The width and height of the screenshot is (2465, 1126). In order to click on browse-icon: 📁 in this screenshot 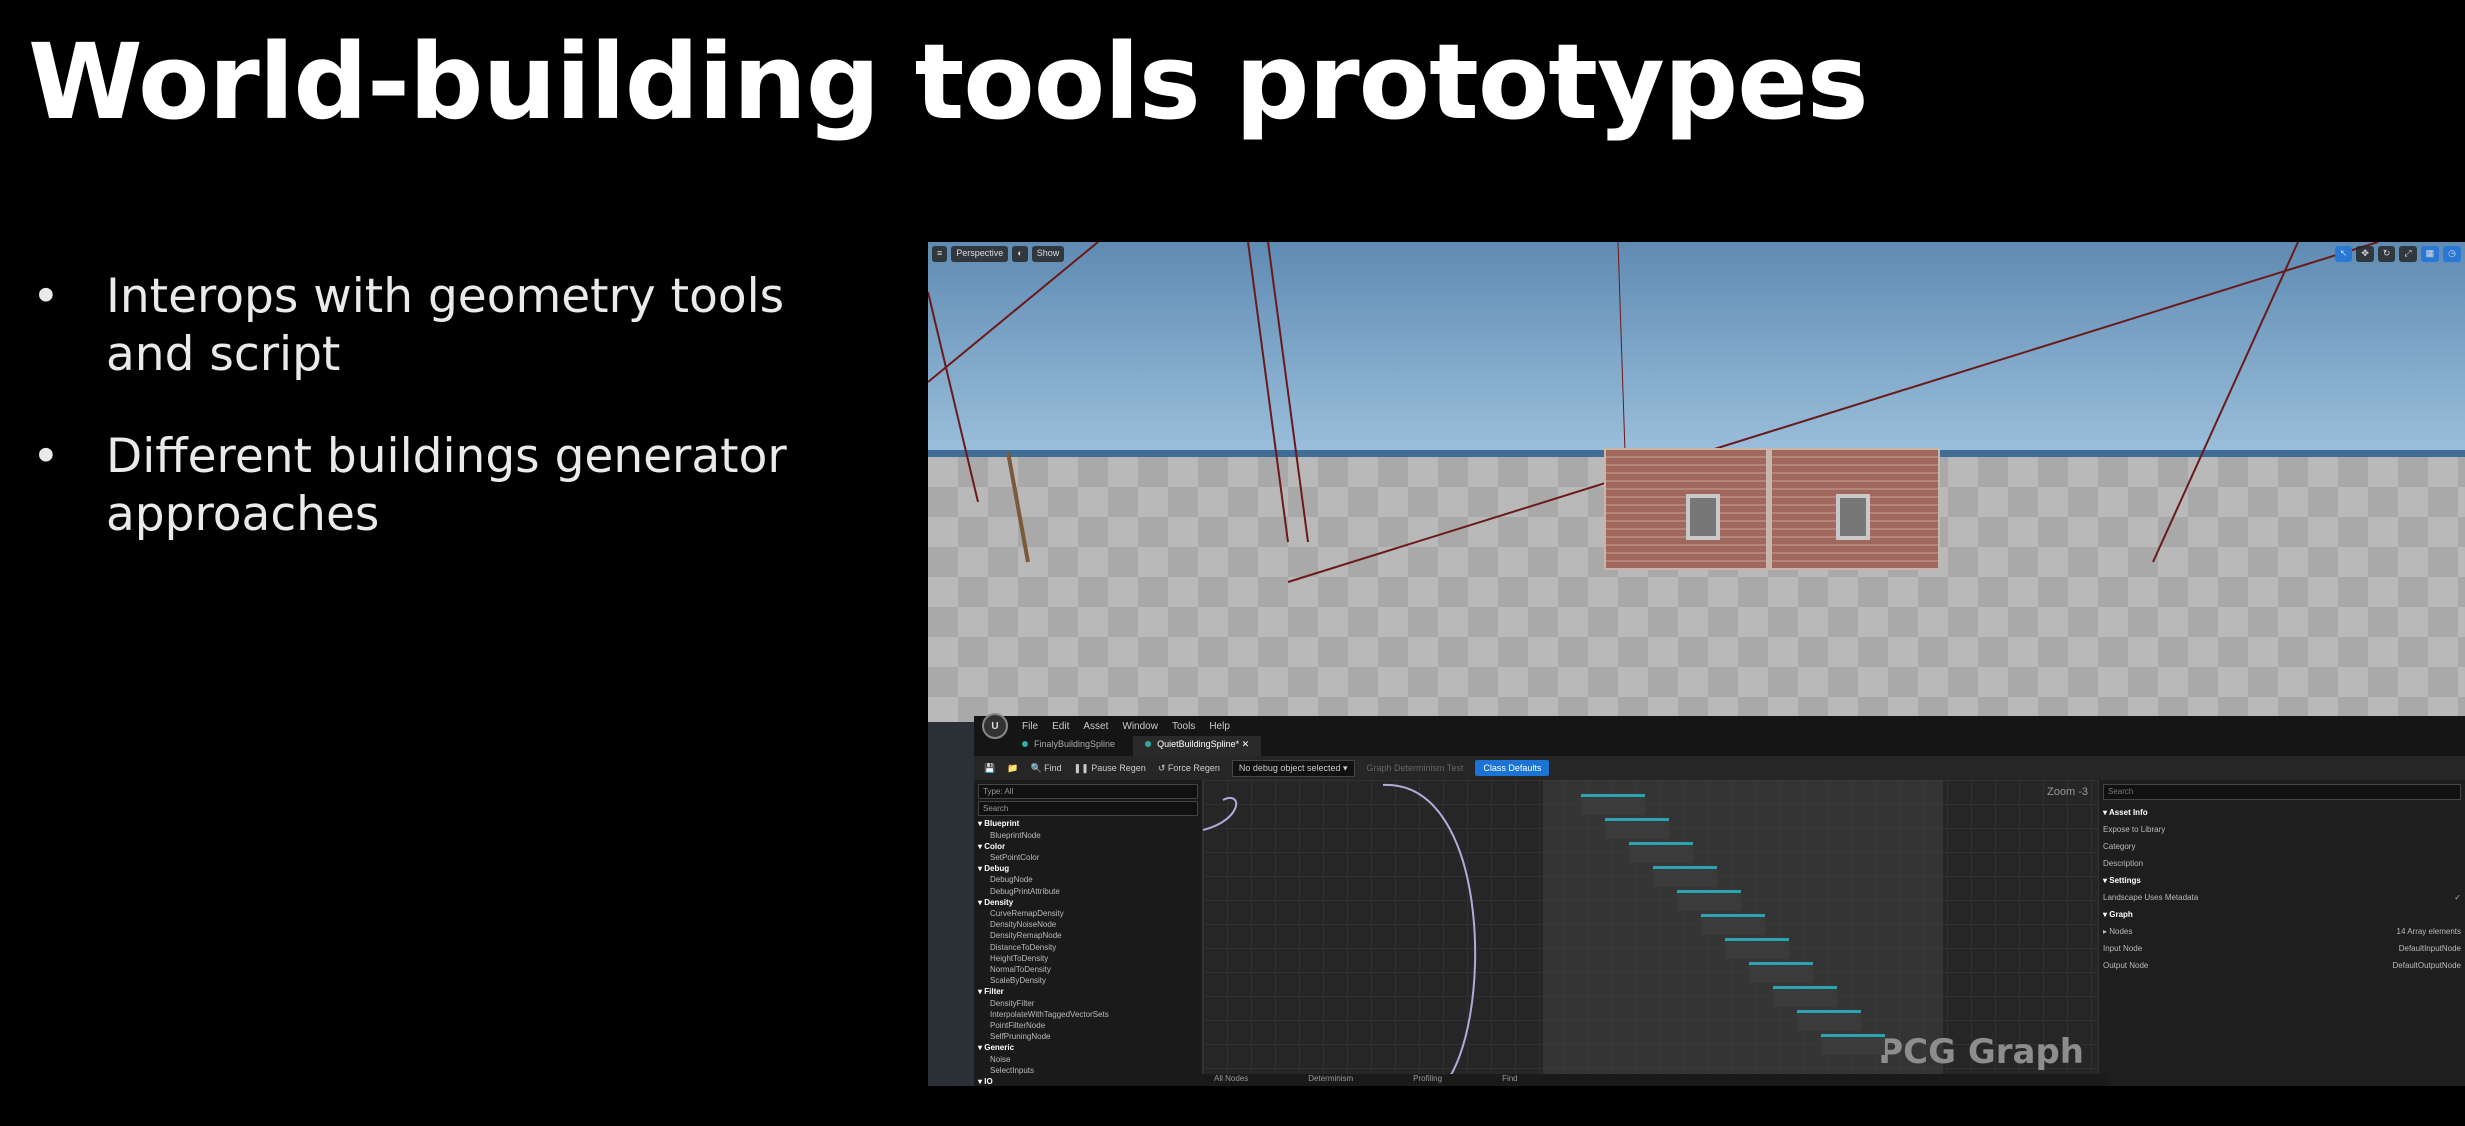, I will do `click(1012, 768)`.